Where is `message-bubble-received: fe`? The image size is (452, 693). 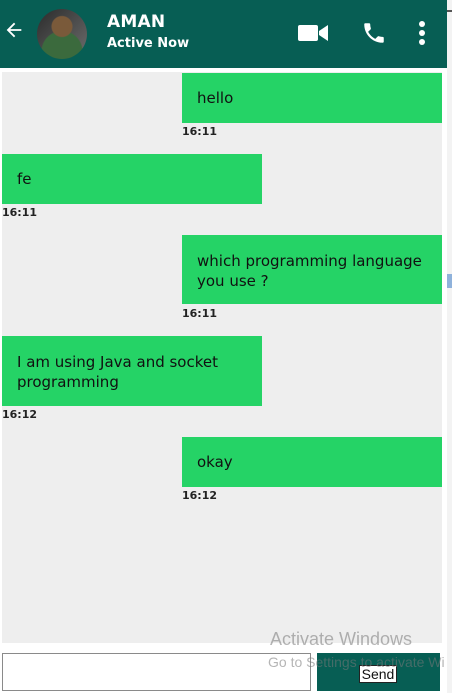 message-bubble-received: fe is located at coordinates (132, 179).